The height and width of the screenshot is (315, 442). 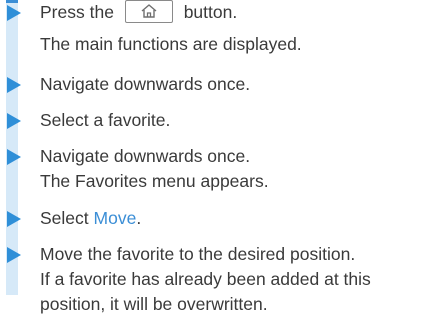 I want to click on step-5-text-b: ., so click(x=139, y=218).